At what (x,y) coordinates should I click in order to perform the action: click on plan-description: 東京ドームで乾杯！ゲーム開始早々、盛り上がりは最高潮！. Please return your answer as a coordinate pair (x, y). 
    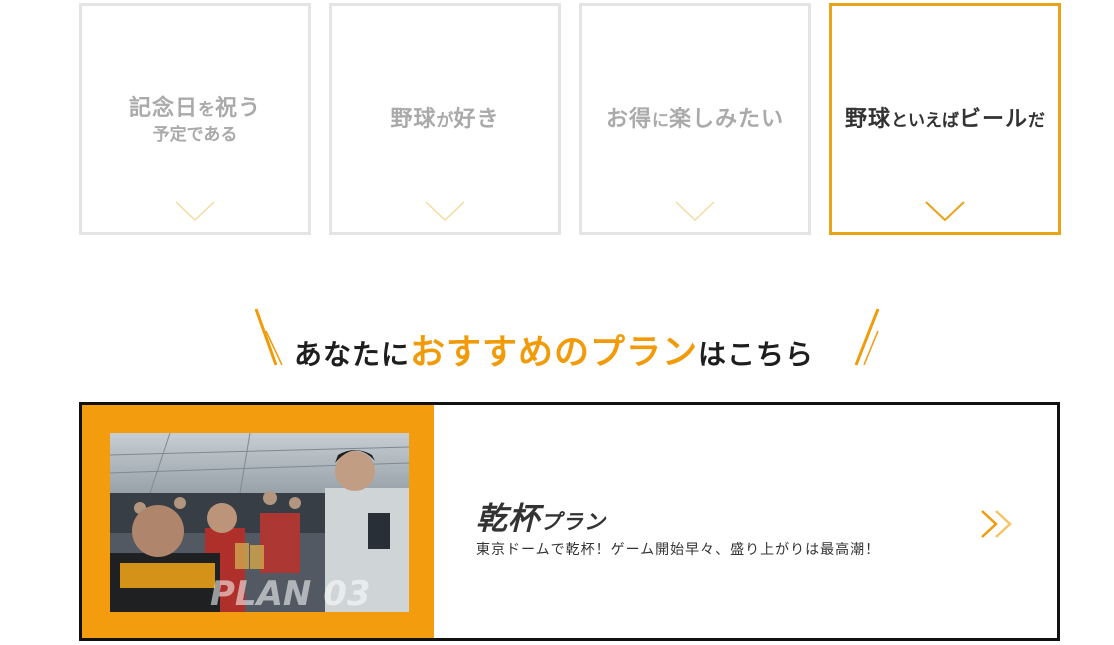
    Looking at the image, I should click on (678, 550).